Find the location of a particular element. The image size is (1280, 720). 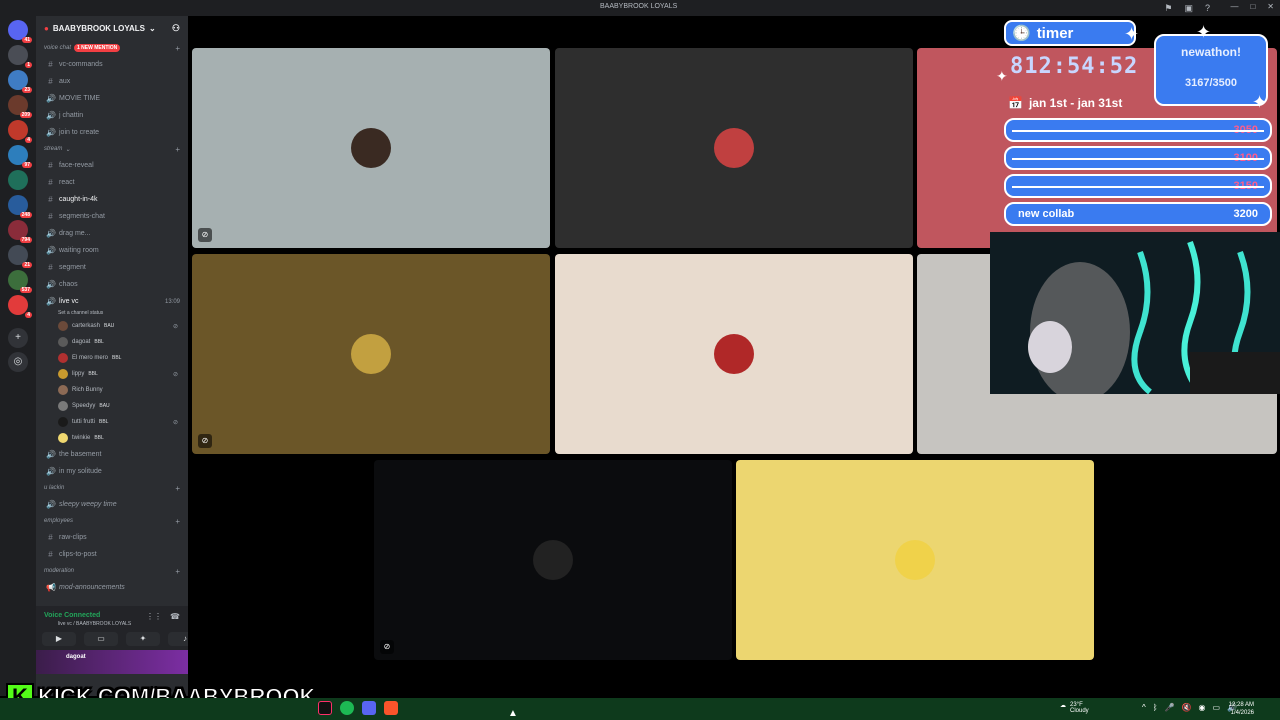

soundboard-button: ♪ is located at coordinates (178, 639).